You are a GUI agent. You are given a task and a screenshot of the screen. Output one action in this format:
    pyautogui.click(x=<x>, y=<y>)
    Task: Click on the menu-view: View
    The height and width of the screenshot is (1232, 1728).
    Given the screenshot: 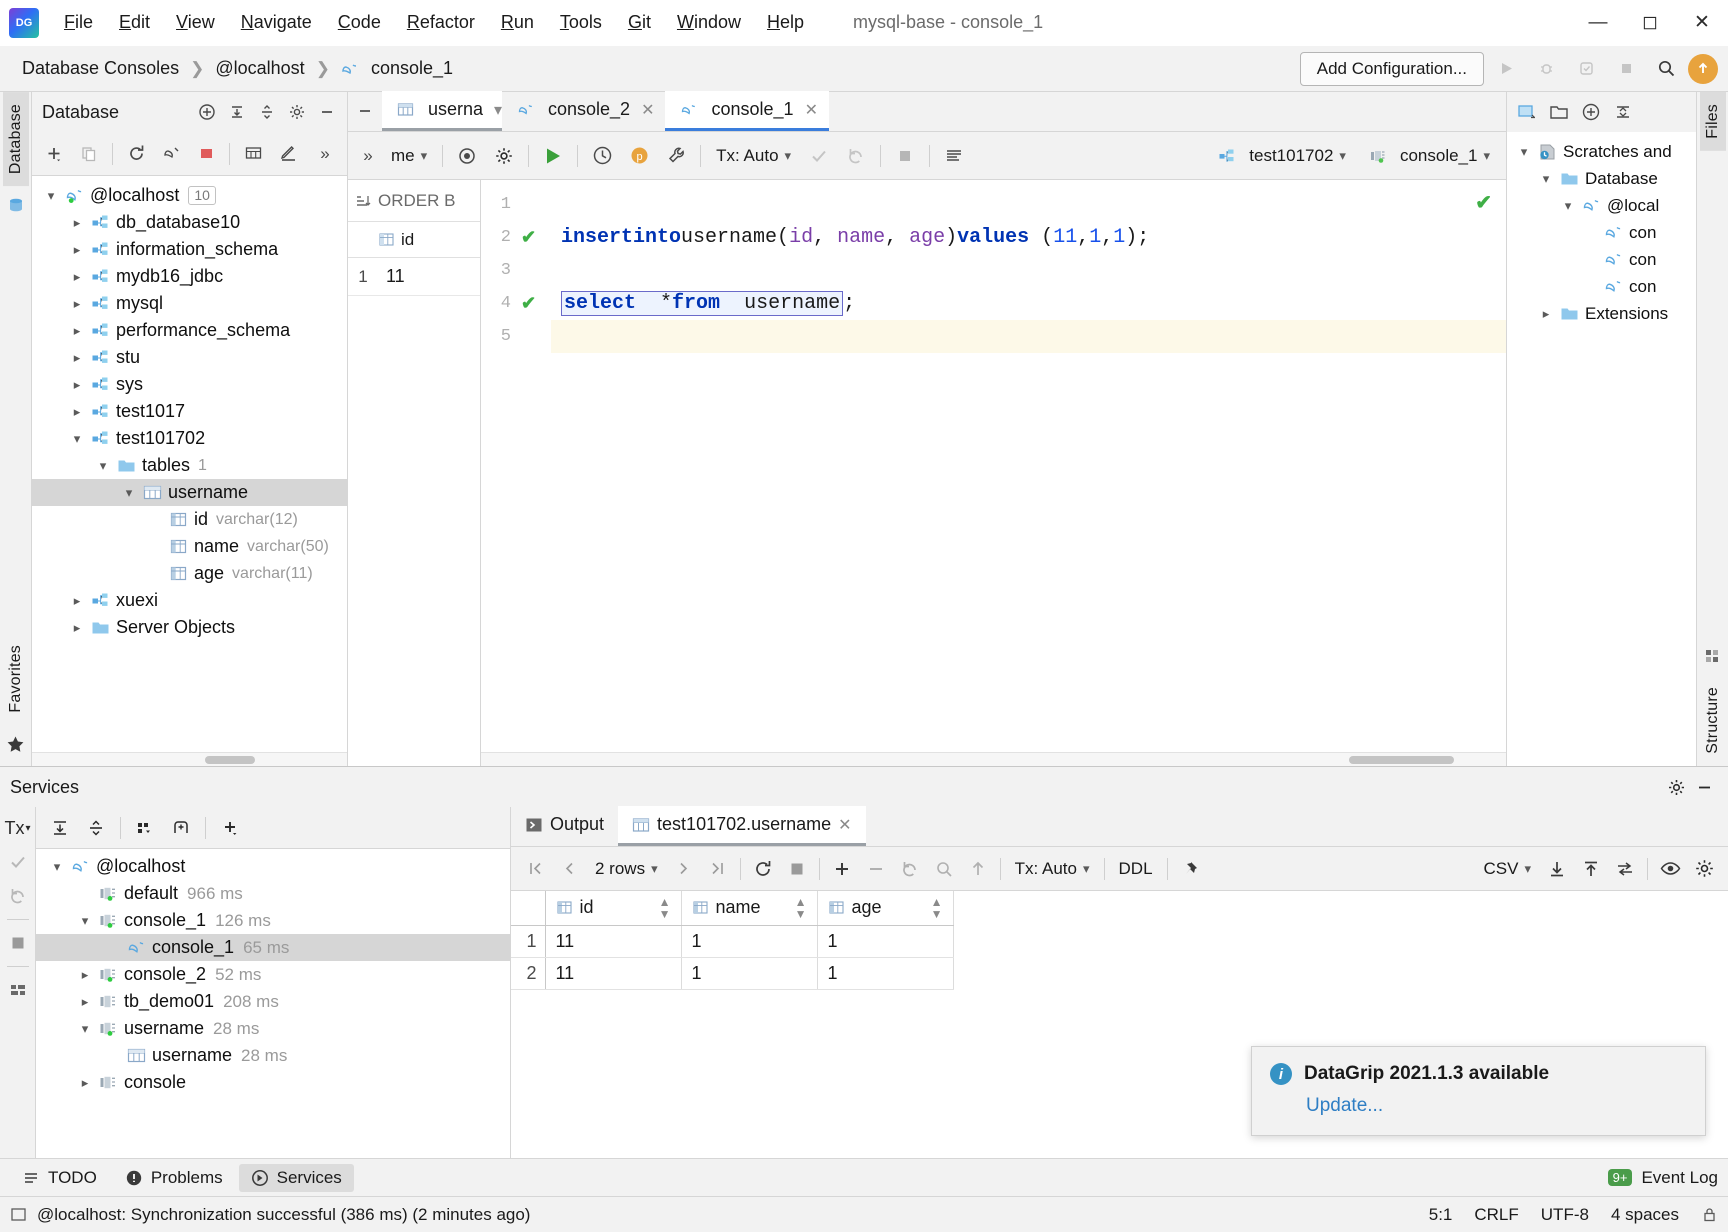 What is the action you would take?
    pyautogui.click(x=195, y=22)
    